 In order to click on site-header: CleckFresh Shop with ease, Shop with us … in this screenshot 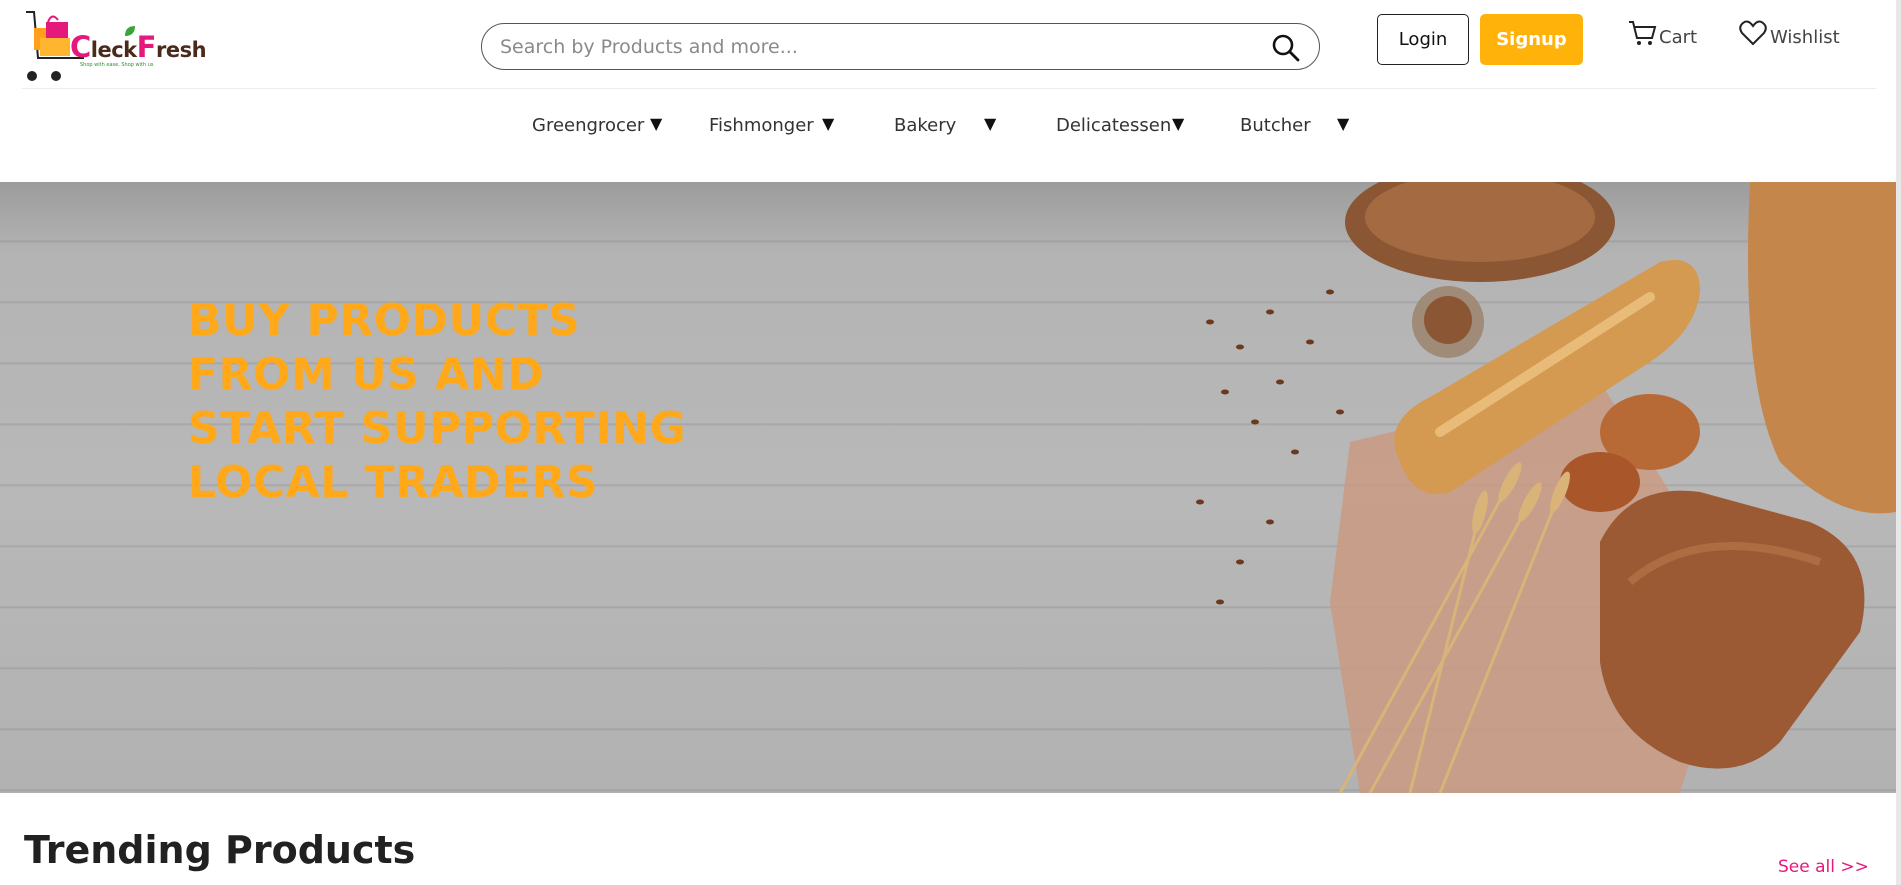, I will do `click(938, 44)`.